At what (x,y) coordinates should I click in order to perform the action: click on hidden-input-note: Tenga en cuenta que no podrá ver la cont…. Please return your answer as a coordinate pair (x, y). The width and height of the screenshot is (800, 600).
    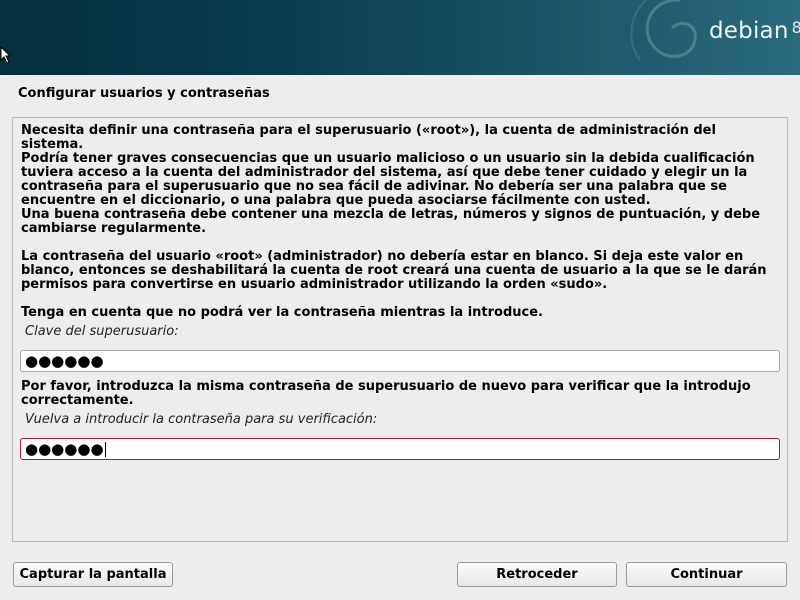
    Looking at the image, I should click on (282, 312).